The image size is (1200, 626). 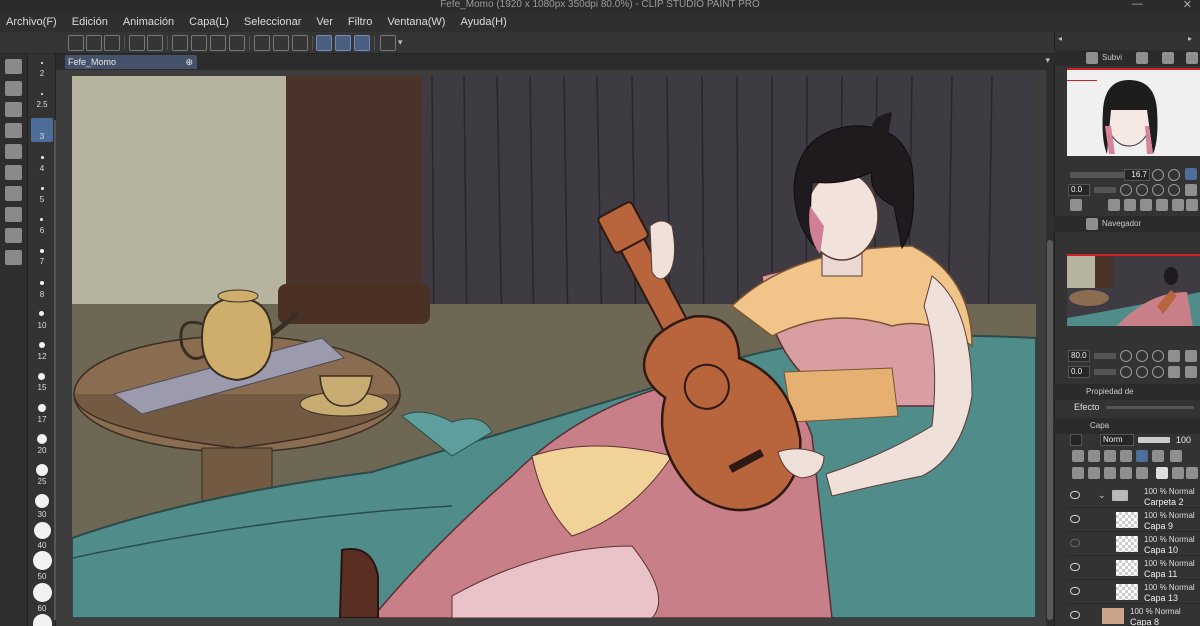 What do you see at coordinates (1191, 190) in the screenshot?
I see `flip-vertical-icon` at bounding box center [1191, 190].